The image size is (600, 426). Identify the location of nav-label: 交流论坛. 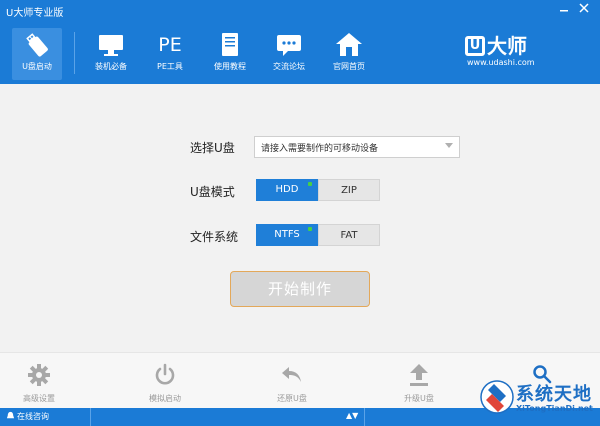
(289, 66).